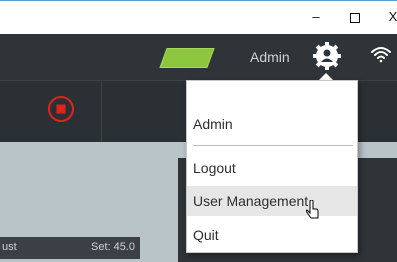 This screenshot has height=262, width=397. Describe the element at coordinates (9, 247) in the screenshot. I see `readout-label: ust` at that location.